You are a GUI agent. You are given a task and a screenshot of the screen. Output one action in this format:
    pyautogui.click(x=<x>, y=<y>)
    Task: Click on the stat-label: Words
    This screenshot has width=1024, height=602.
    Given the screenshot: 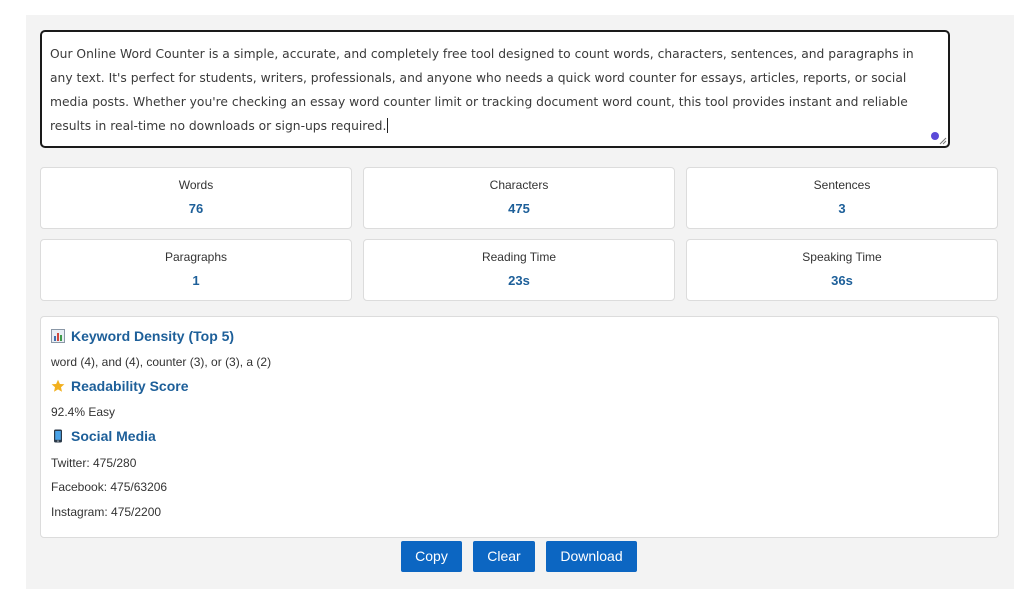 What is the action you would take?
    pyautogui.click(x=196, y=185)
    